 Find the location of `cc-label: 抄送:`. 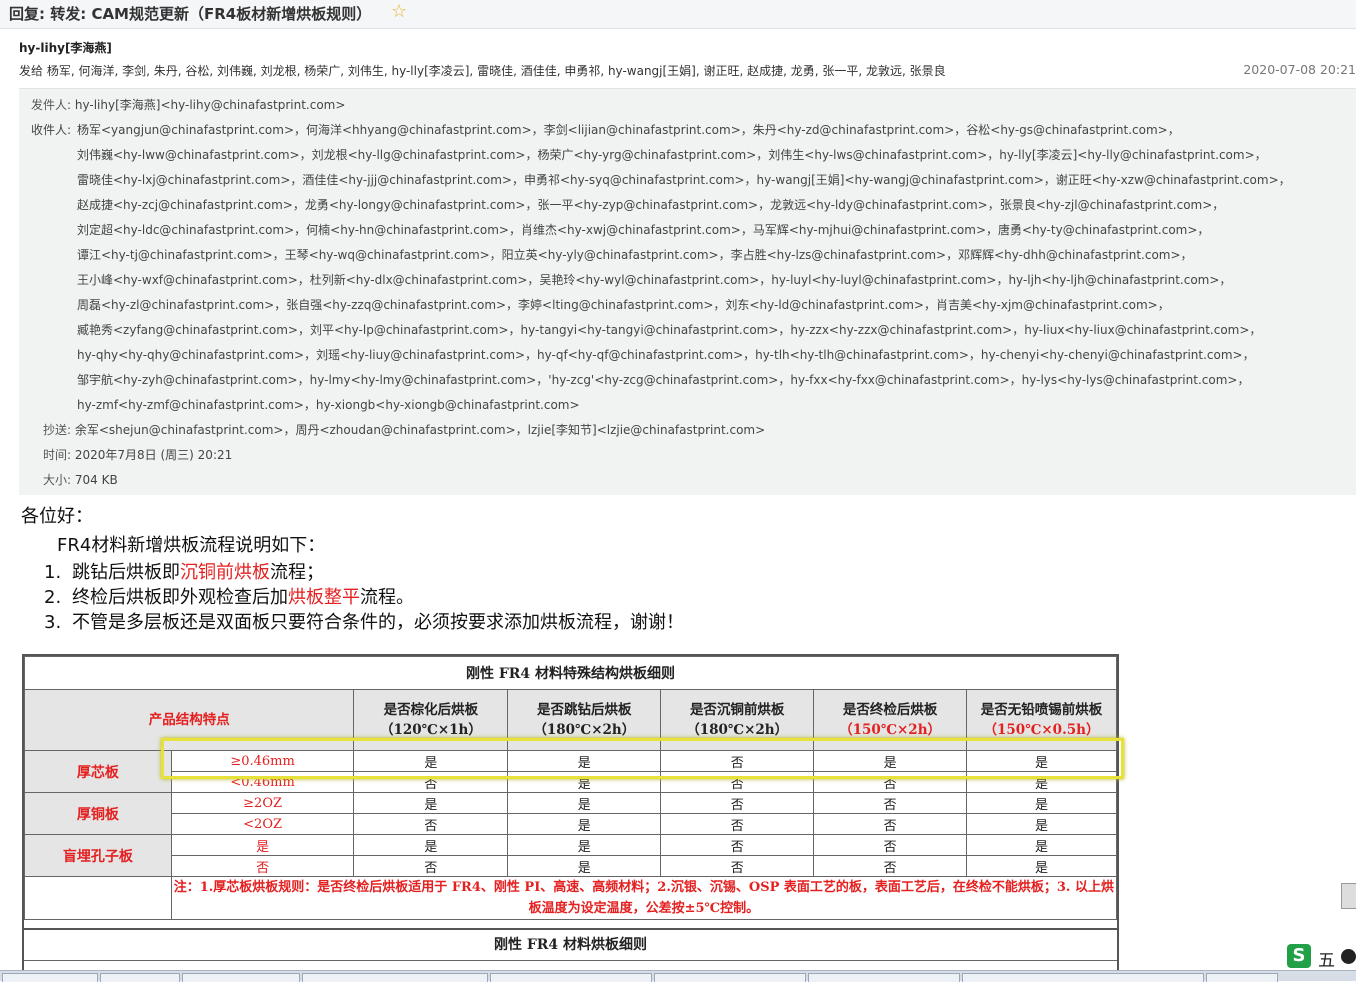

cc-label: 抄送: is located at coordinates (57, 430).